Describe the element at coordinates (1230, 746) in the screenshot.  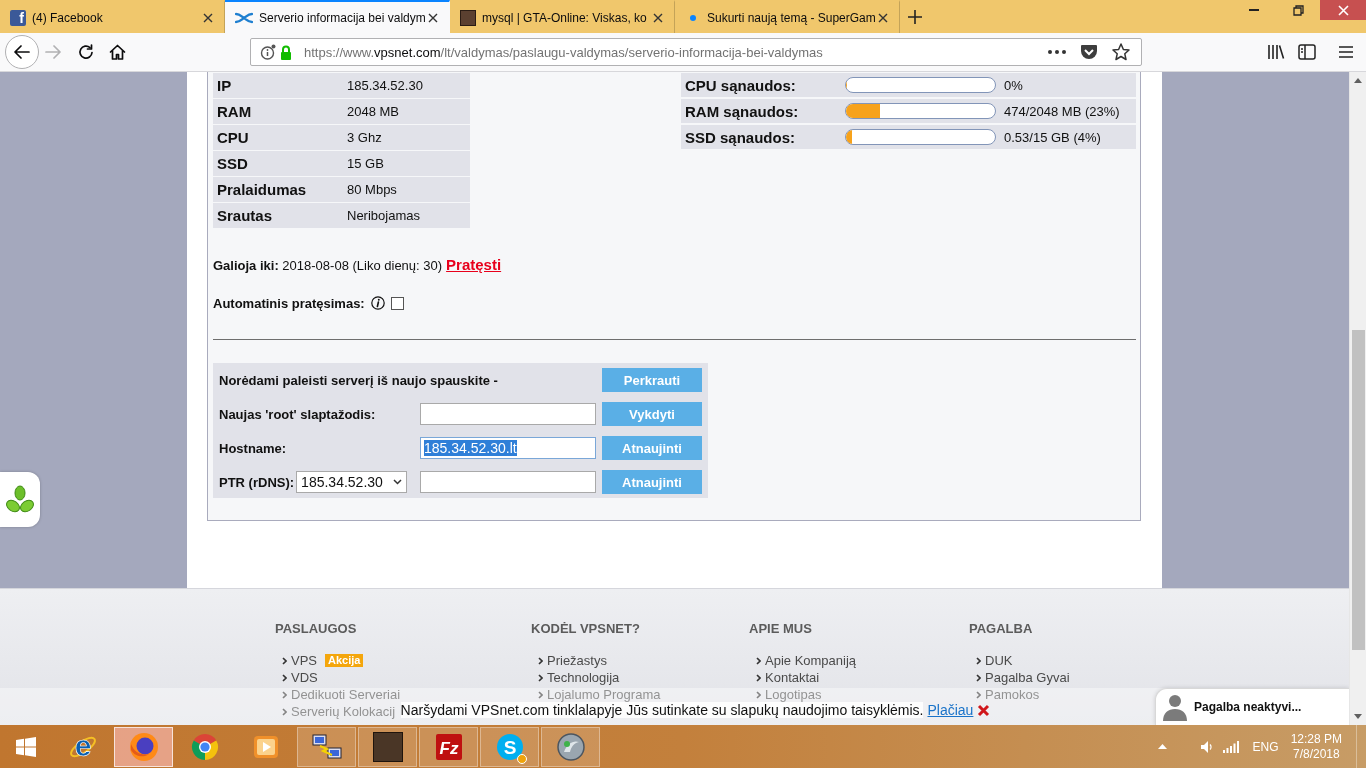
I see `signal-bars-icon` at that location.